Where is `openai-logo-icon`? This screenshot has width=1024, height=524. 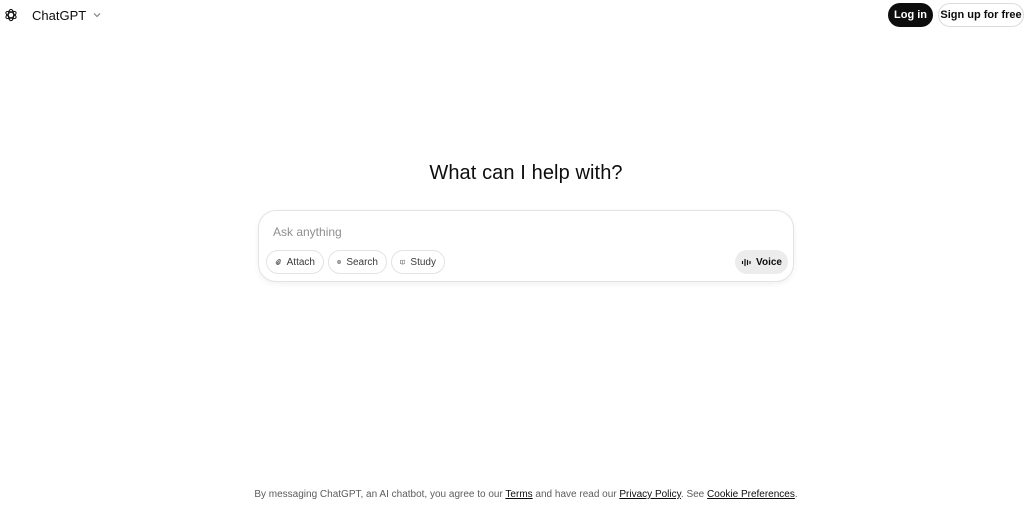 openai-logo-icon is located at coordinates (11, 15).